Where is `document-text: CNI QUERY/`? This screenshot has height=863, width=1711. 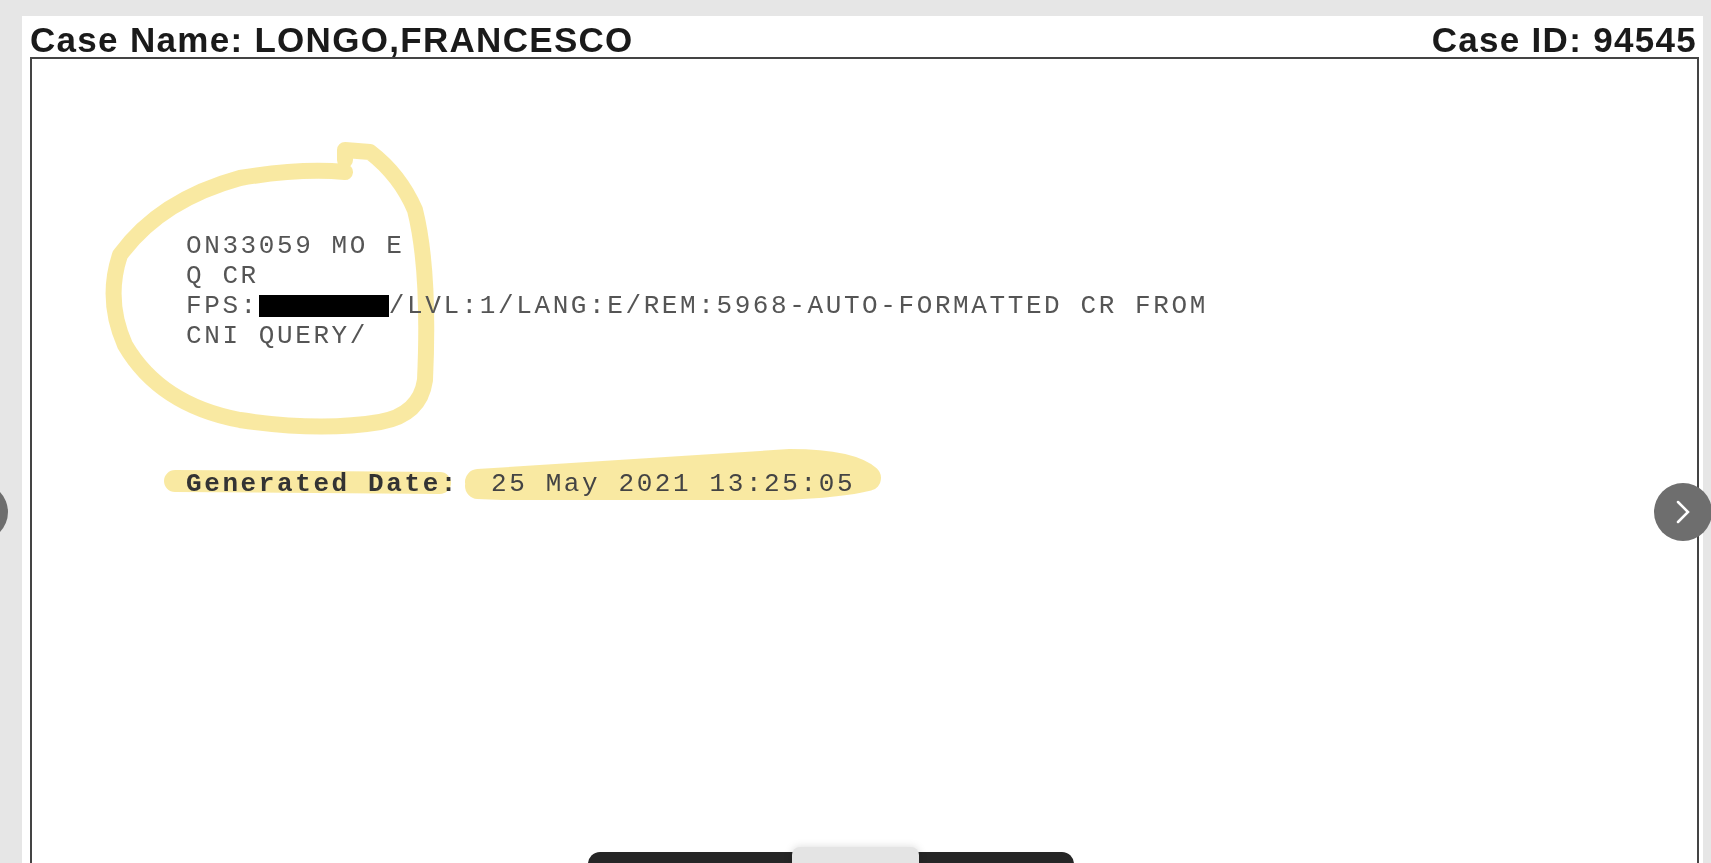
document-text: CNI QUERY/ is located at coordinates (277, 336).